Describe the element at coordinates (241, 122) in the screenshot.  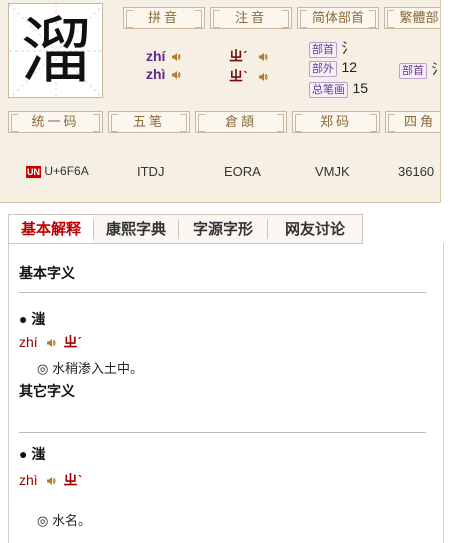
I see `cangjie-header: 倉頡` at that location.